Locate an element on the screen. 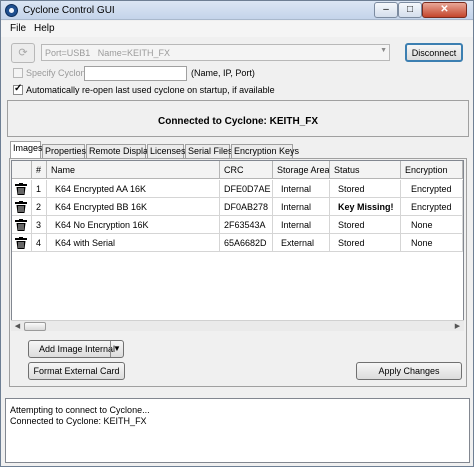 This screenshot has width=474, height=467. minimize-button: – is located at coordinates (386, 10).